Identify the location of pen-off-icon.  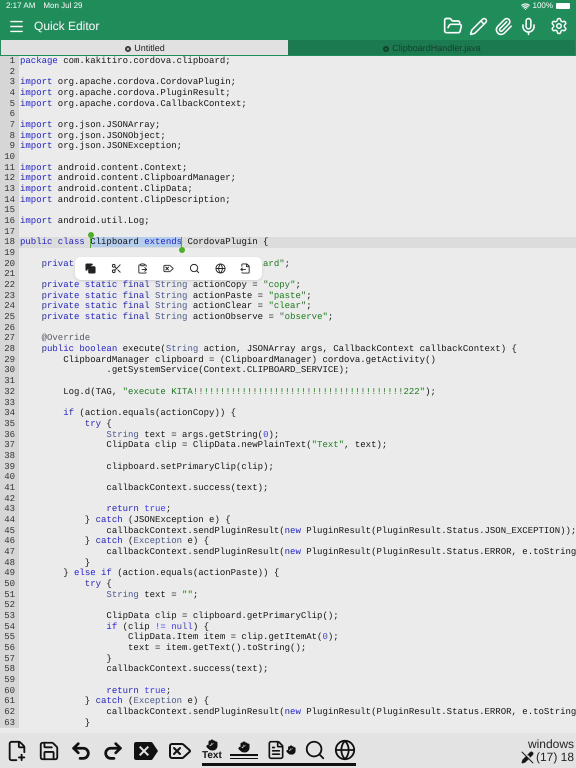
(527, 757).